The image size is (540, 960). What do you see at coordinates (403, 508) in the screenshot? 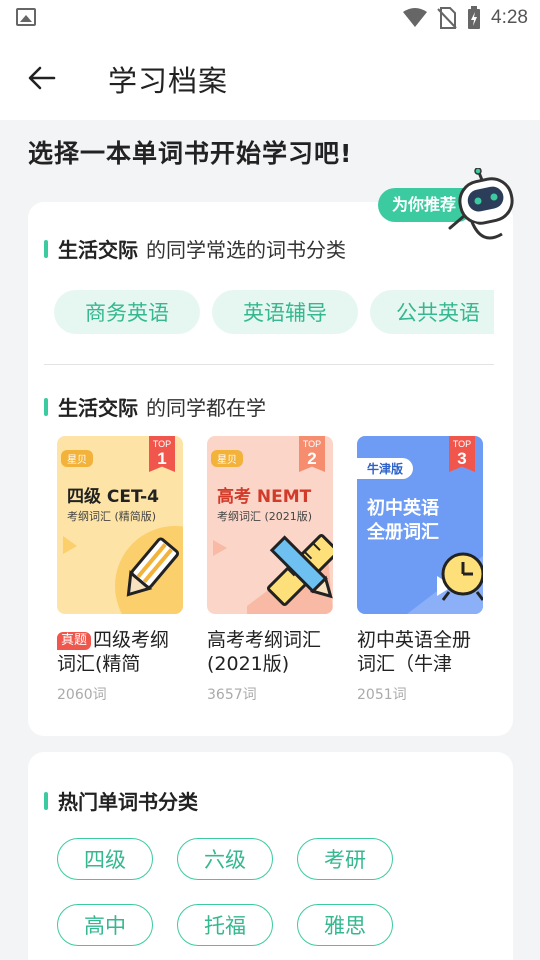
I see `cover-title: 初中英语` at bounding box center [403, 508].